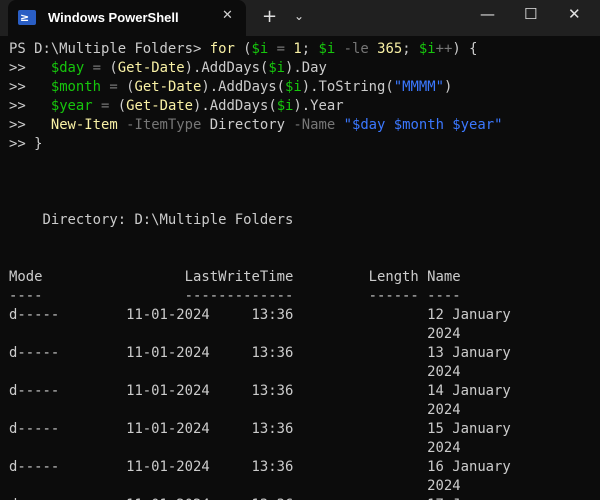  I want to click on tab-title: Windows PowerShell, so click(113, 17).